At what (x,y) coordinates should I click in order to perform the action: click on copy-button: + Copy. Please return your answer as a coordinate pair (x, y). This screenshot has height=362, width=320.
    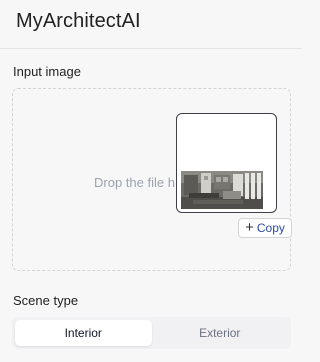
    Looking at the image, I should click on (265, 228).